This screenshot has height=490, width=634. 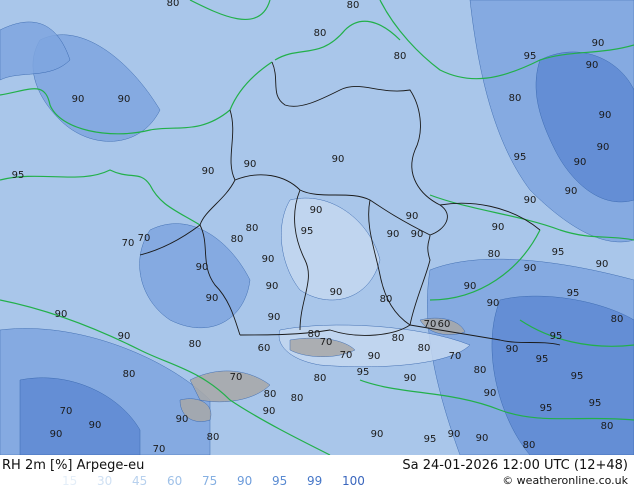 What do you see at coordinates (140, 481) in the screenshot?
I see `legend-value: 45` at bounding box center [140, 481].